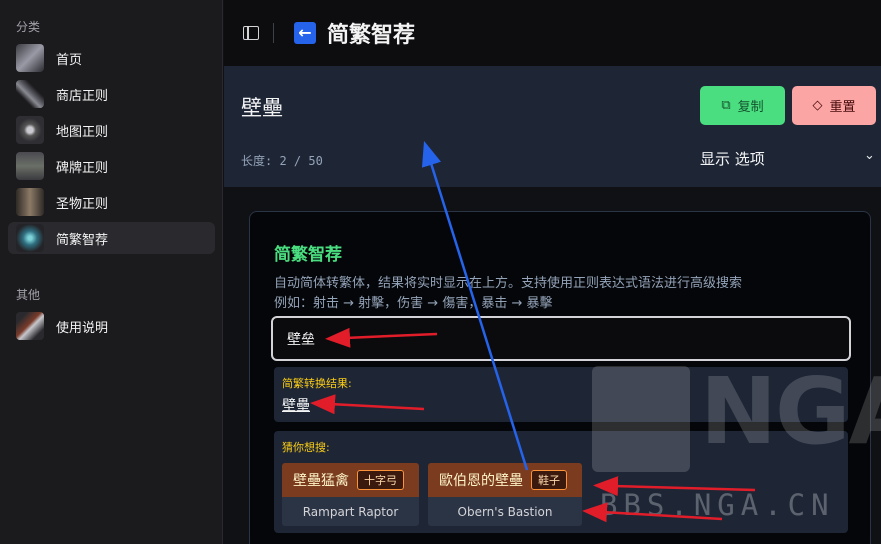 The width and height of the screenshot is (881, 544). Describe the element at coordinates (869, 155) in the screenshot. I see `chevron-down-icon: ⌄` at that location.